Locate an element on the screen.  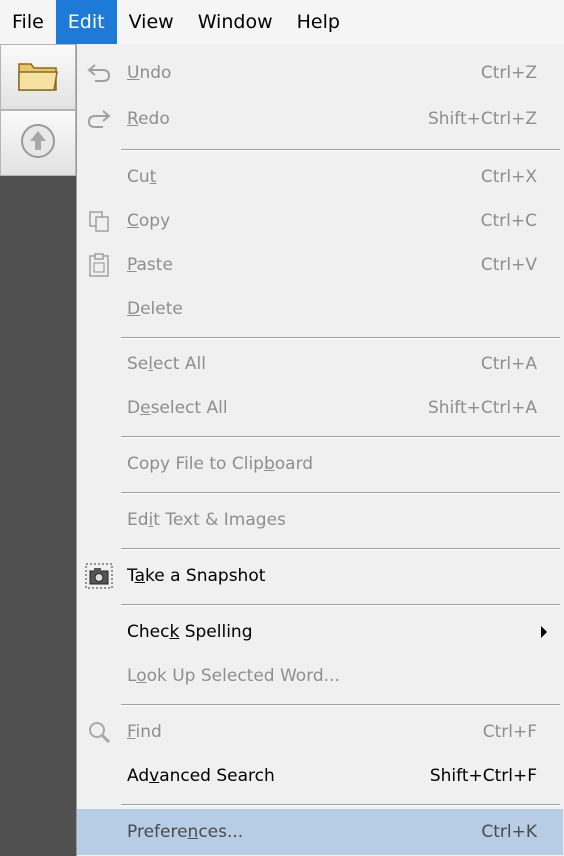
menu-item-copy-file-to-clipboard: Copy File to Clipboard is located at coordinates (320, 464).